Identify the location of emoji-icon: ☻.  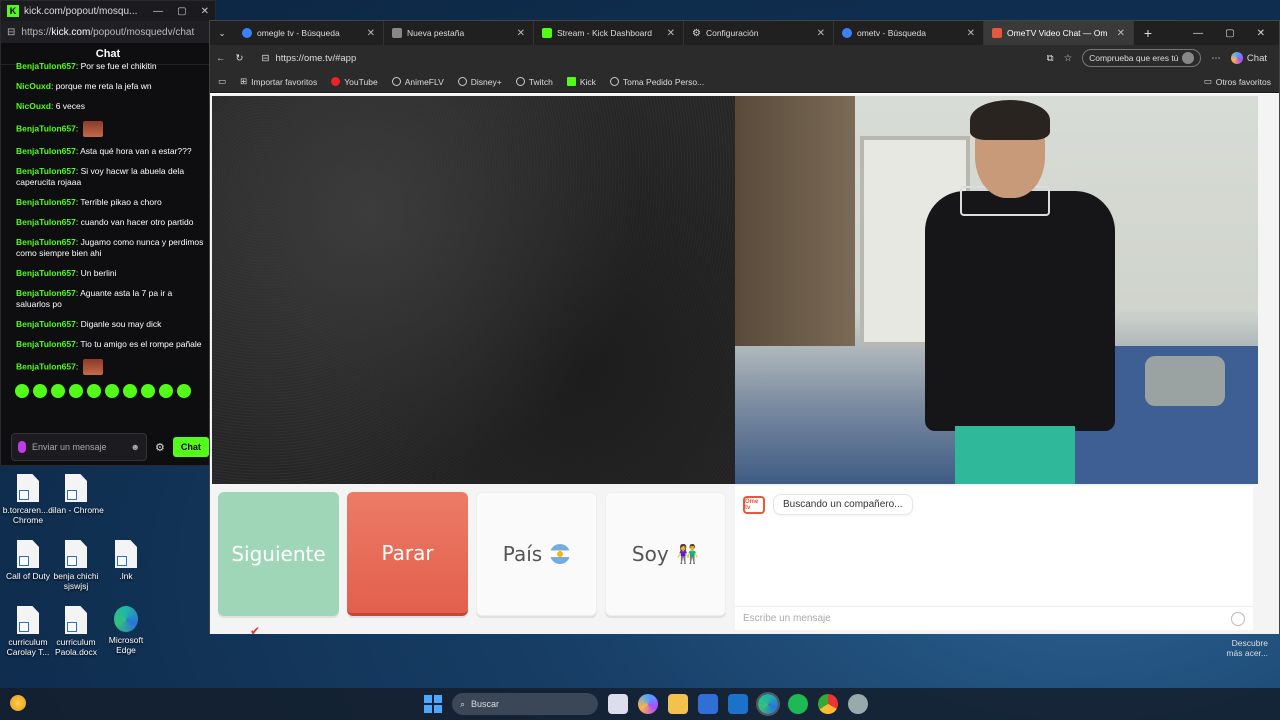
(135, 447).